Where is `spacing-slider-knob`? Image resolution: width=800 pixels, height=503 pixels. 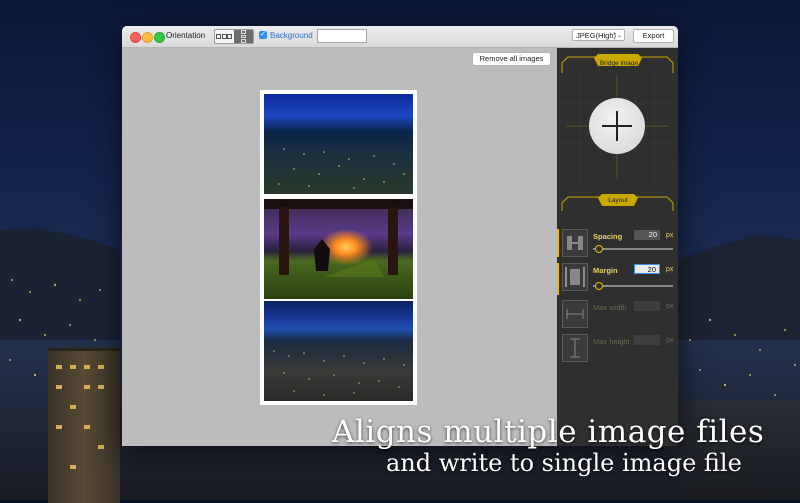
spacing-slider-knob is located at coordinates (599, 249).